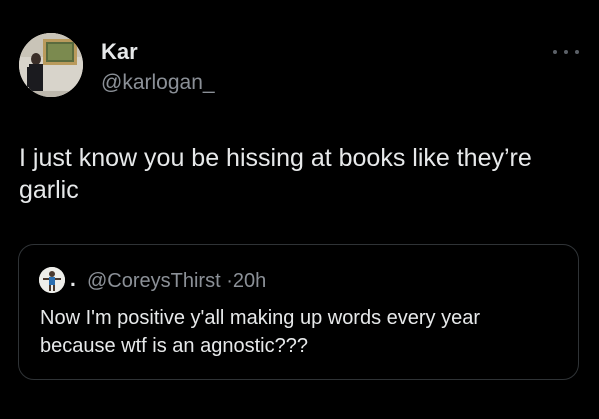  Describe the element at coordinates (52, 280) in the screenshot. I see `quoted-author-avatar` at that location.